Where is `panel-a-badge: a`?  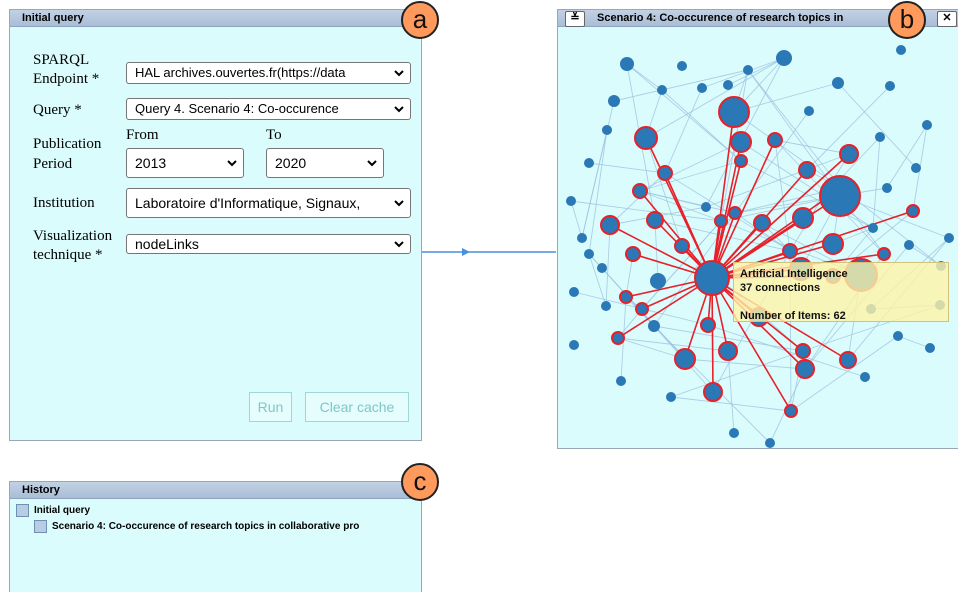 panel-a-badge: a is located at coordinates (420, 20).